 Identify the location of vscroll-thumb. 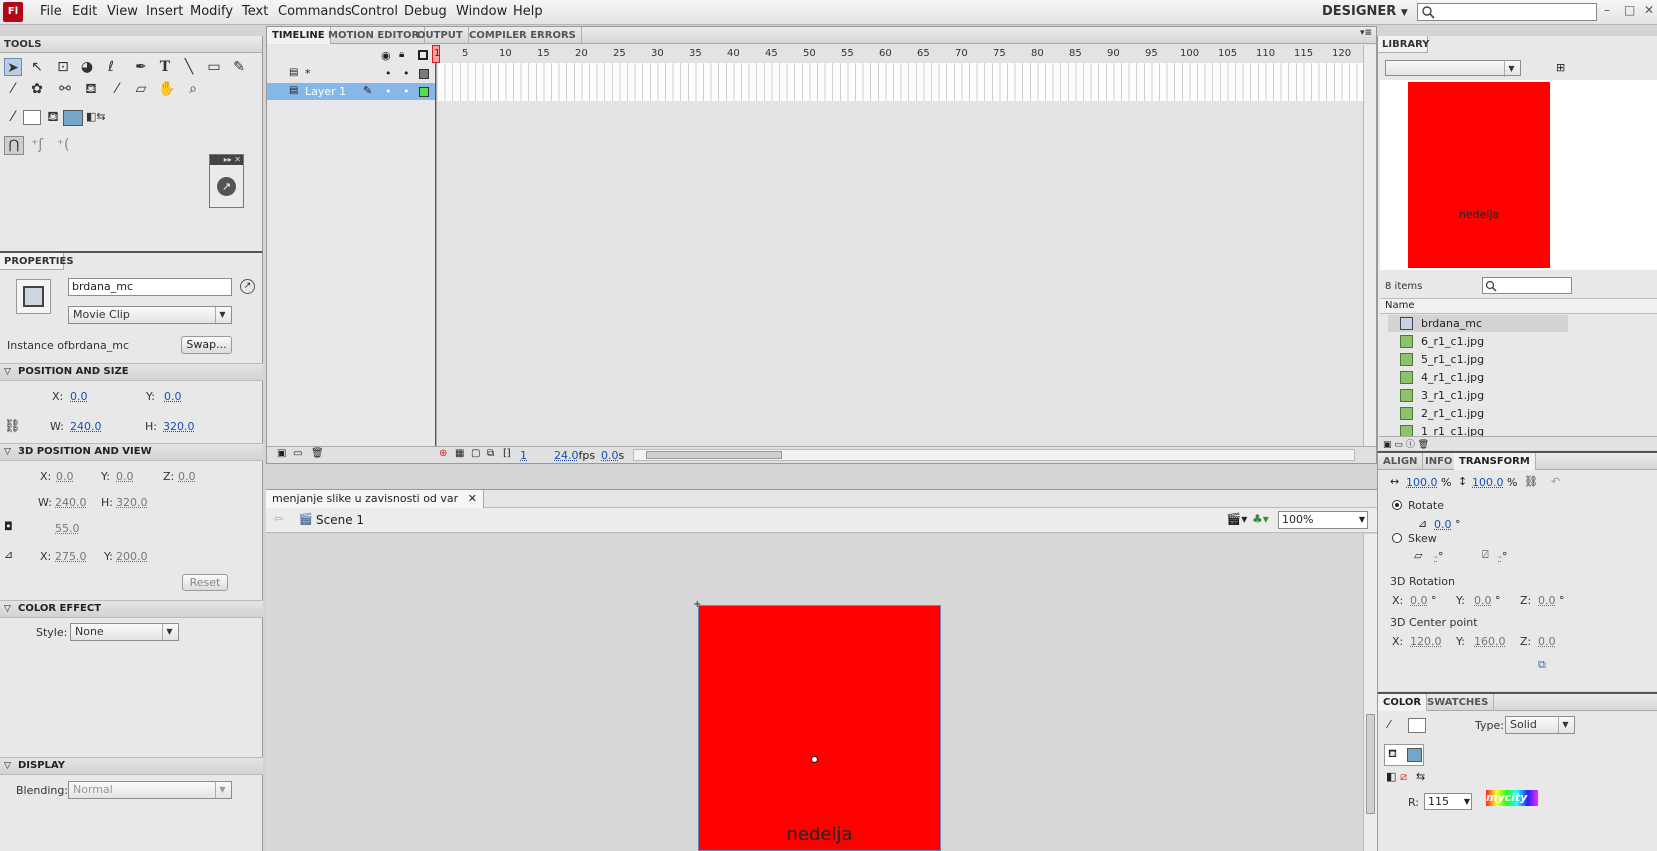
(1370, 764).